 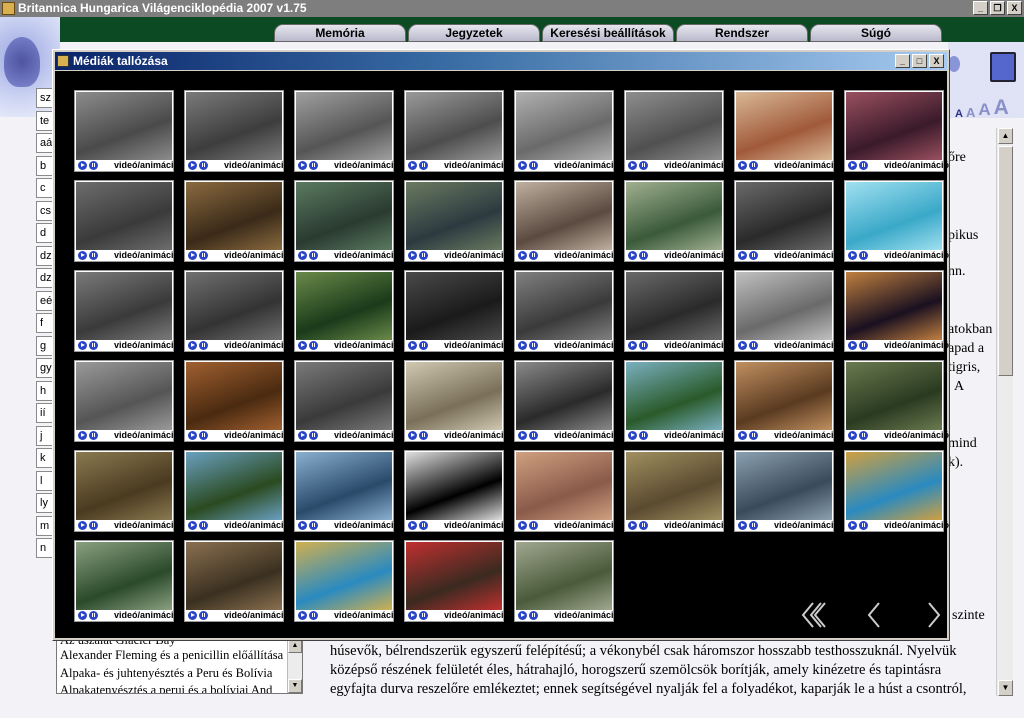 I want to click on media-minimize-button: _, so click(x=902, y=61).